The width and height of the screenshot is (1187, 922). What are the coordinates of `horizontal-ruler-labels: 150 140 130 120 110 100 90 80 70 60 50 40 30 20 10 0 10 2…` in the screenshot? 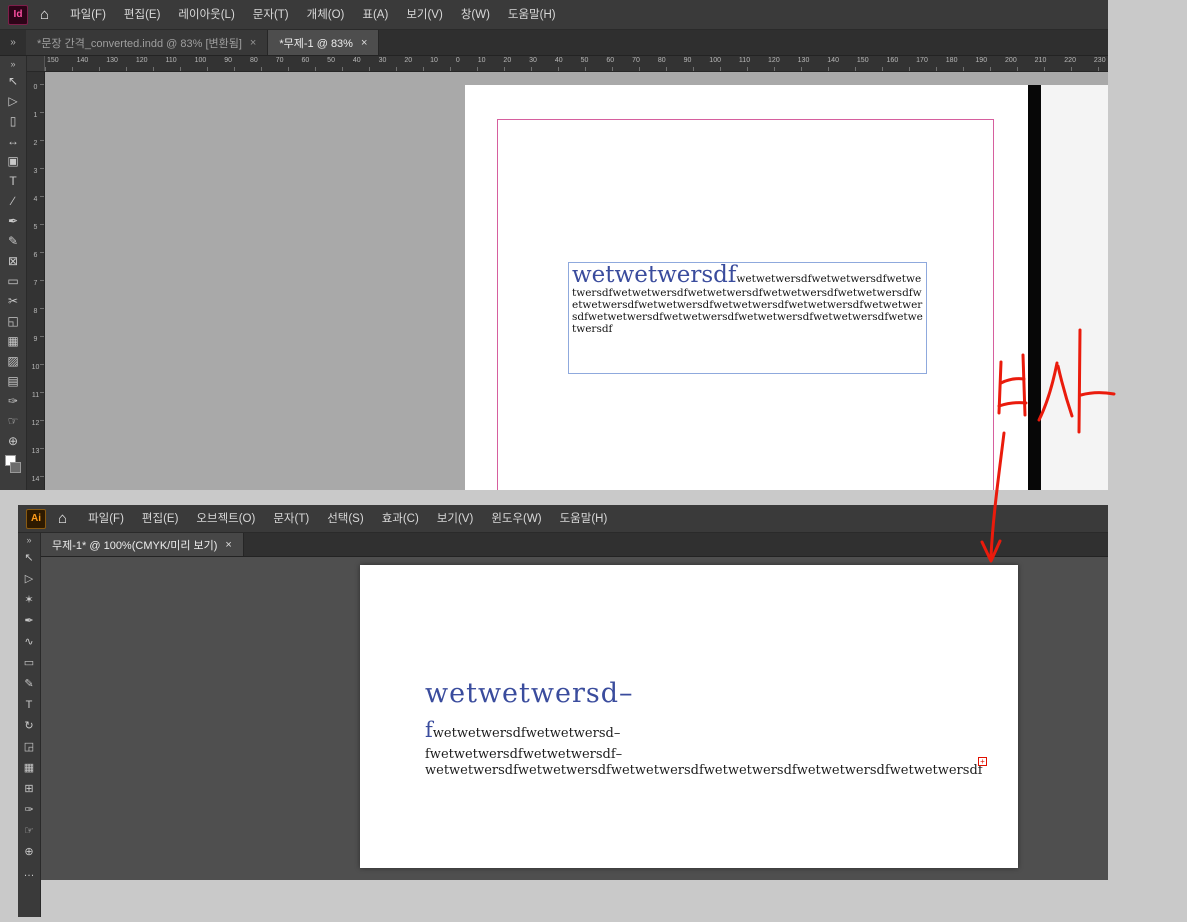 It's located at (576, 63).